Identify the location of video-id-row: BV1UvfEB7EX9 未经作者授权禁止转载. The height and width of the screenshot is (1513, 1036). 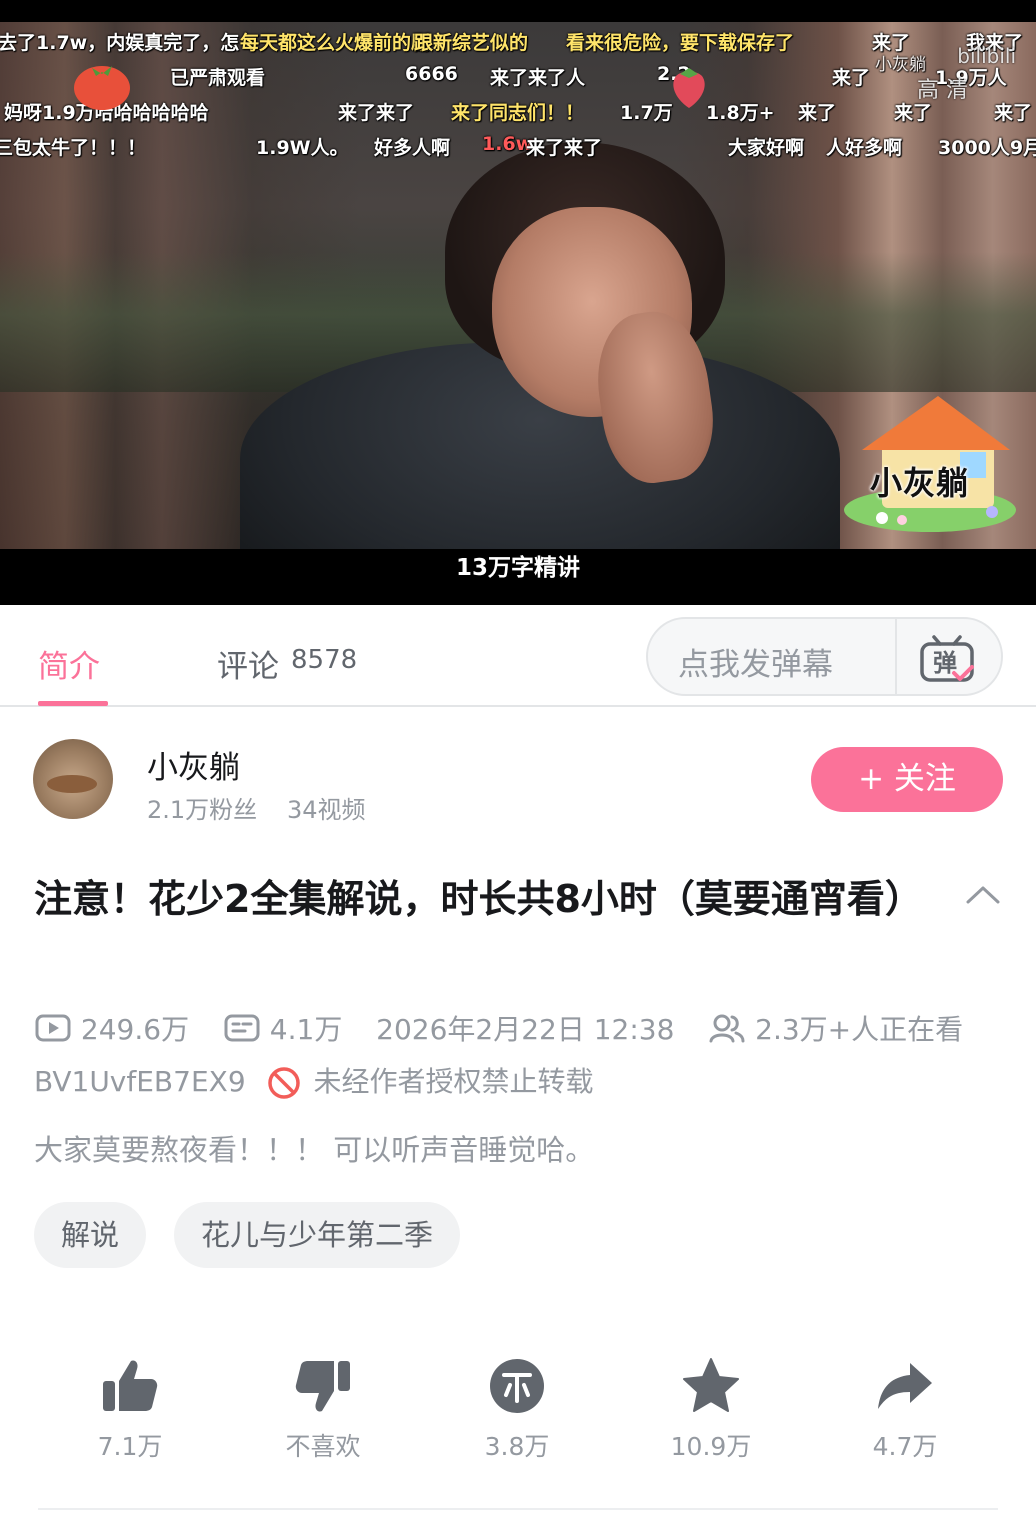
(313, 1080).